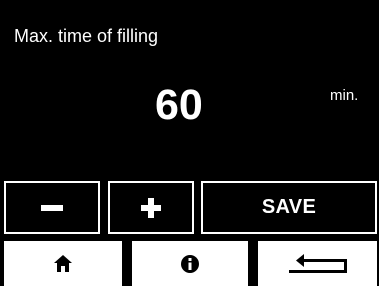 The width and height of the screenshot is (379, 286). I want to click on minus-icon, so click(52, 207).